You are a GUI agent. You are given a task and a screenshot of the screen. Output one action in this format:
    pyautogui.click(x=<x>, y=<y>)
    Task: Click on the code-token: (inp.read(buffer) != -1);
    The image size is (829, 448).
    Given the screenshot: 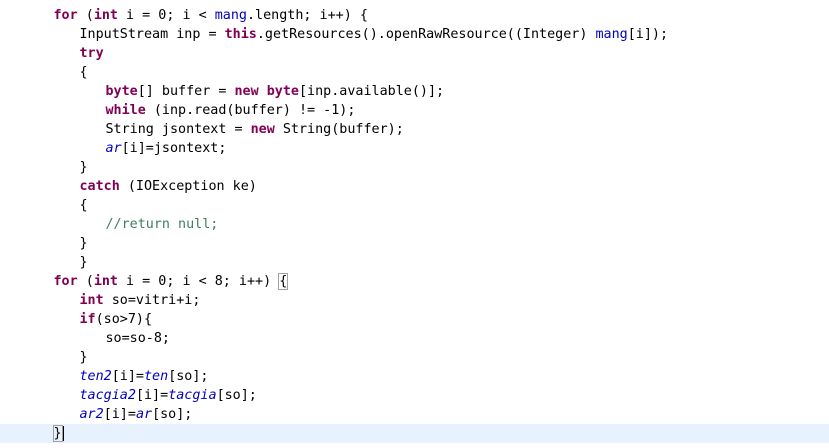 What is the action you would take?
    pyautogui.click(x=250, y=110)
    